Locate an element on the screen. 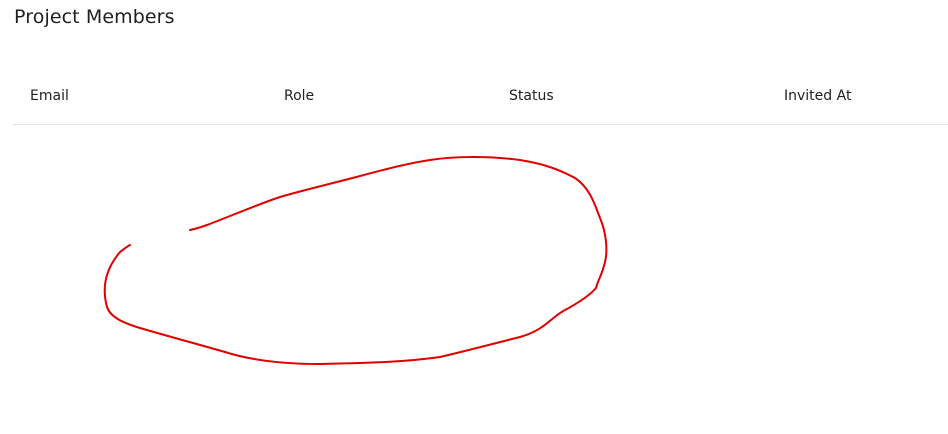 This screenshot has width=948, height=434. column-header-role: Role is located at coordinates (299, 96).